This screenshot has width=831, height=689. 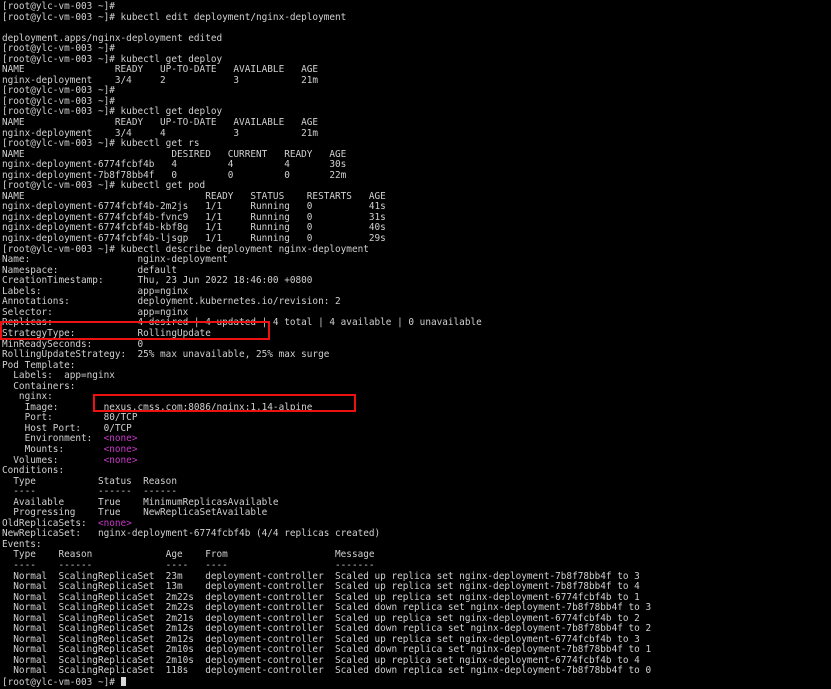 What do you see at coordinates (160, 80) in the screenshot?
I see `terminal-line: nginx-deployment 3/4 2 3 21m` at bounding box center [160, 80].